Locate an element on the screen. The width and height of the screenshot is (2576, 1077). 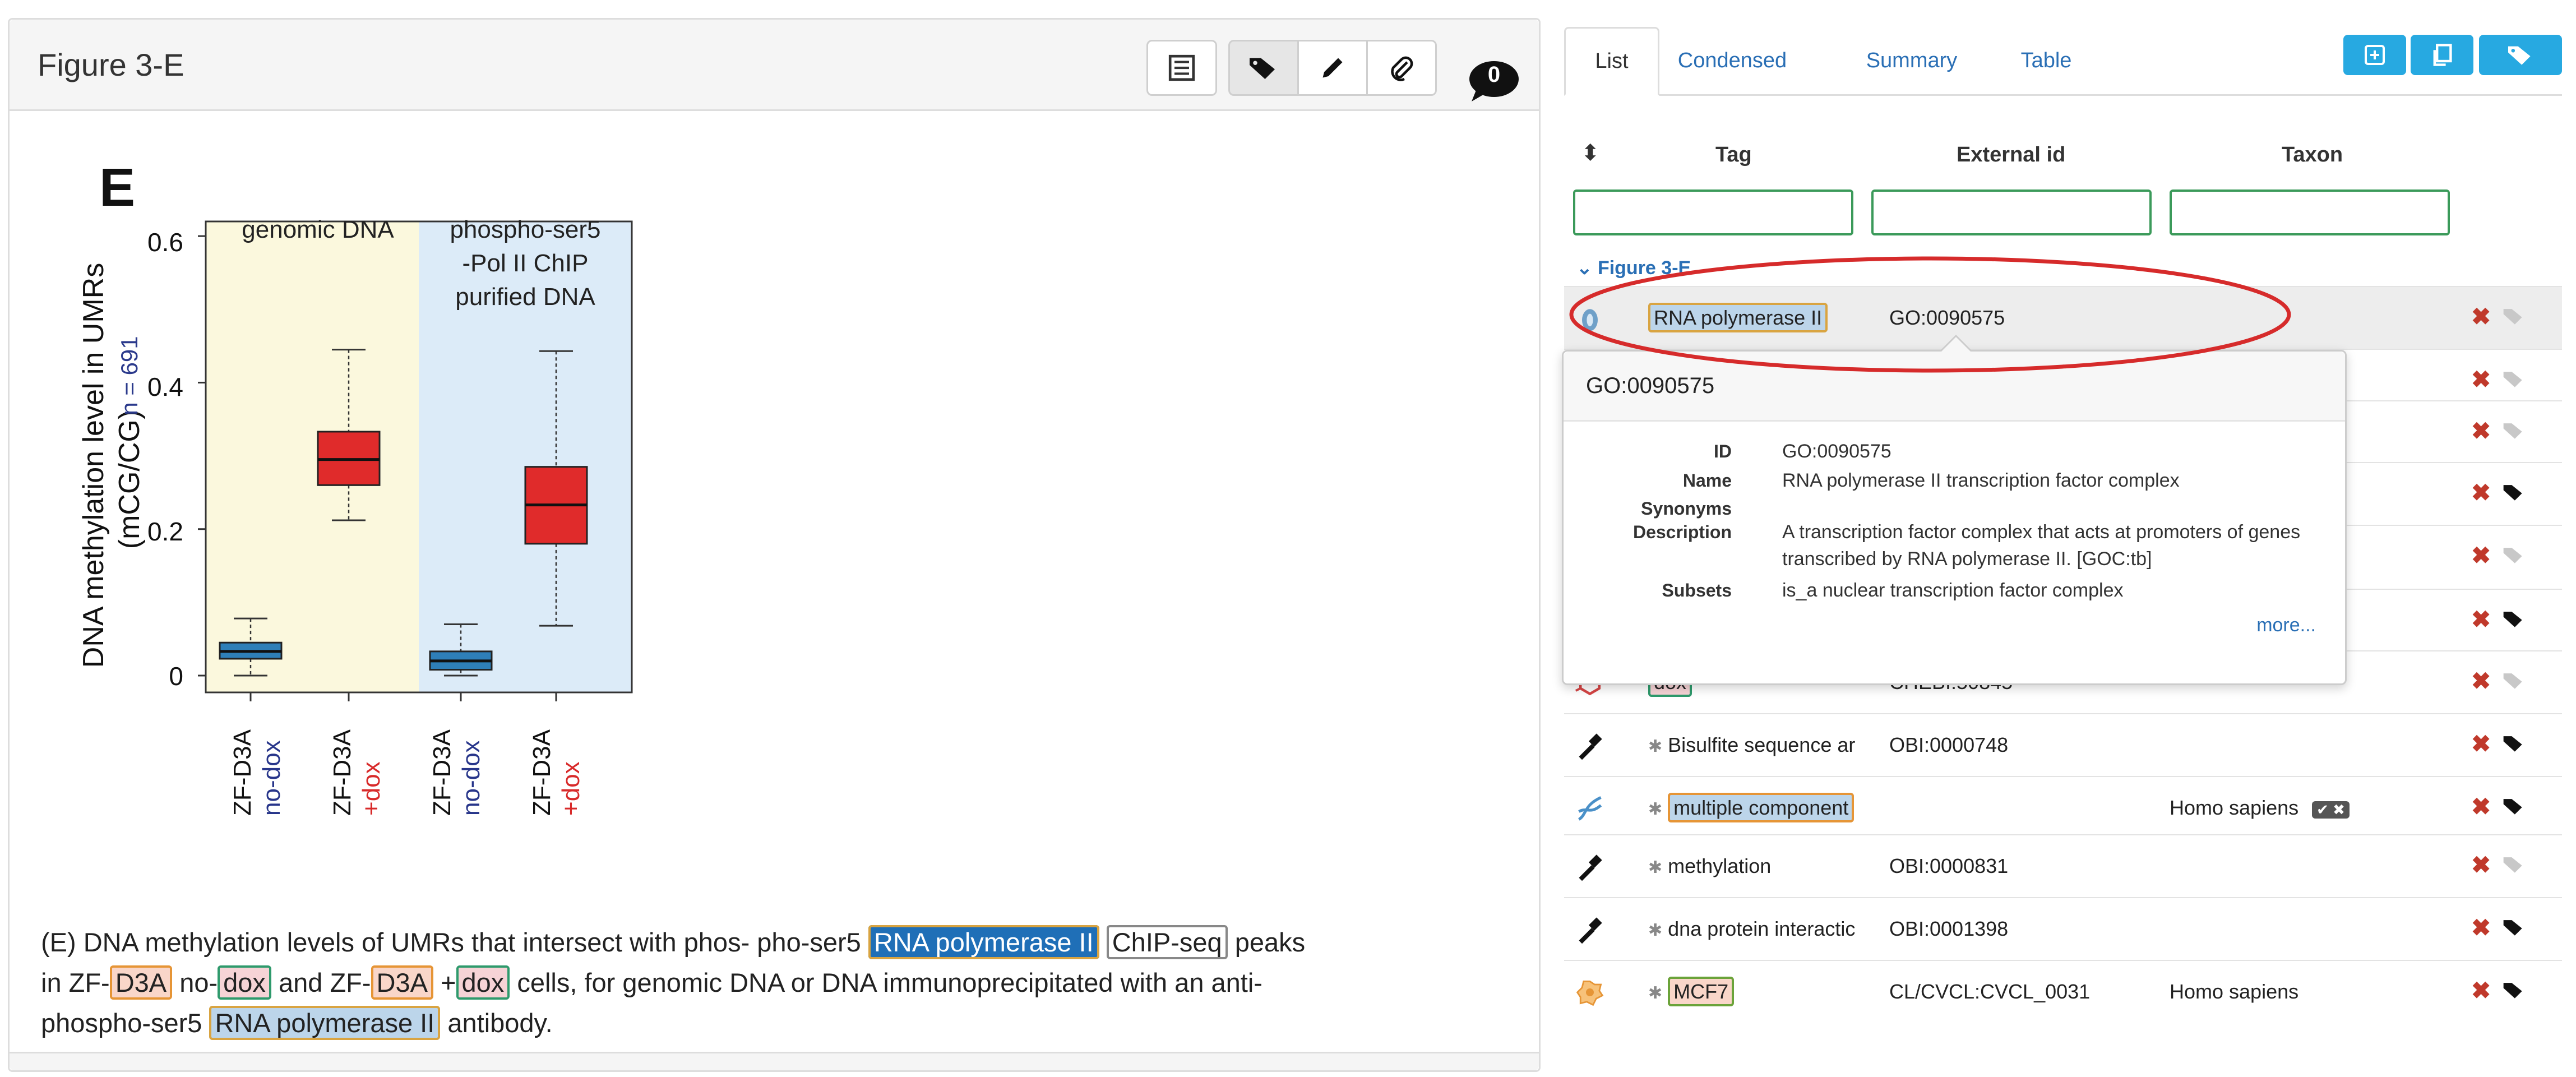
column-header-external-id: External id is located at coordinates (2011, 155).